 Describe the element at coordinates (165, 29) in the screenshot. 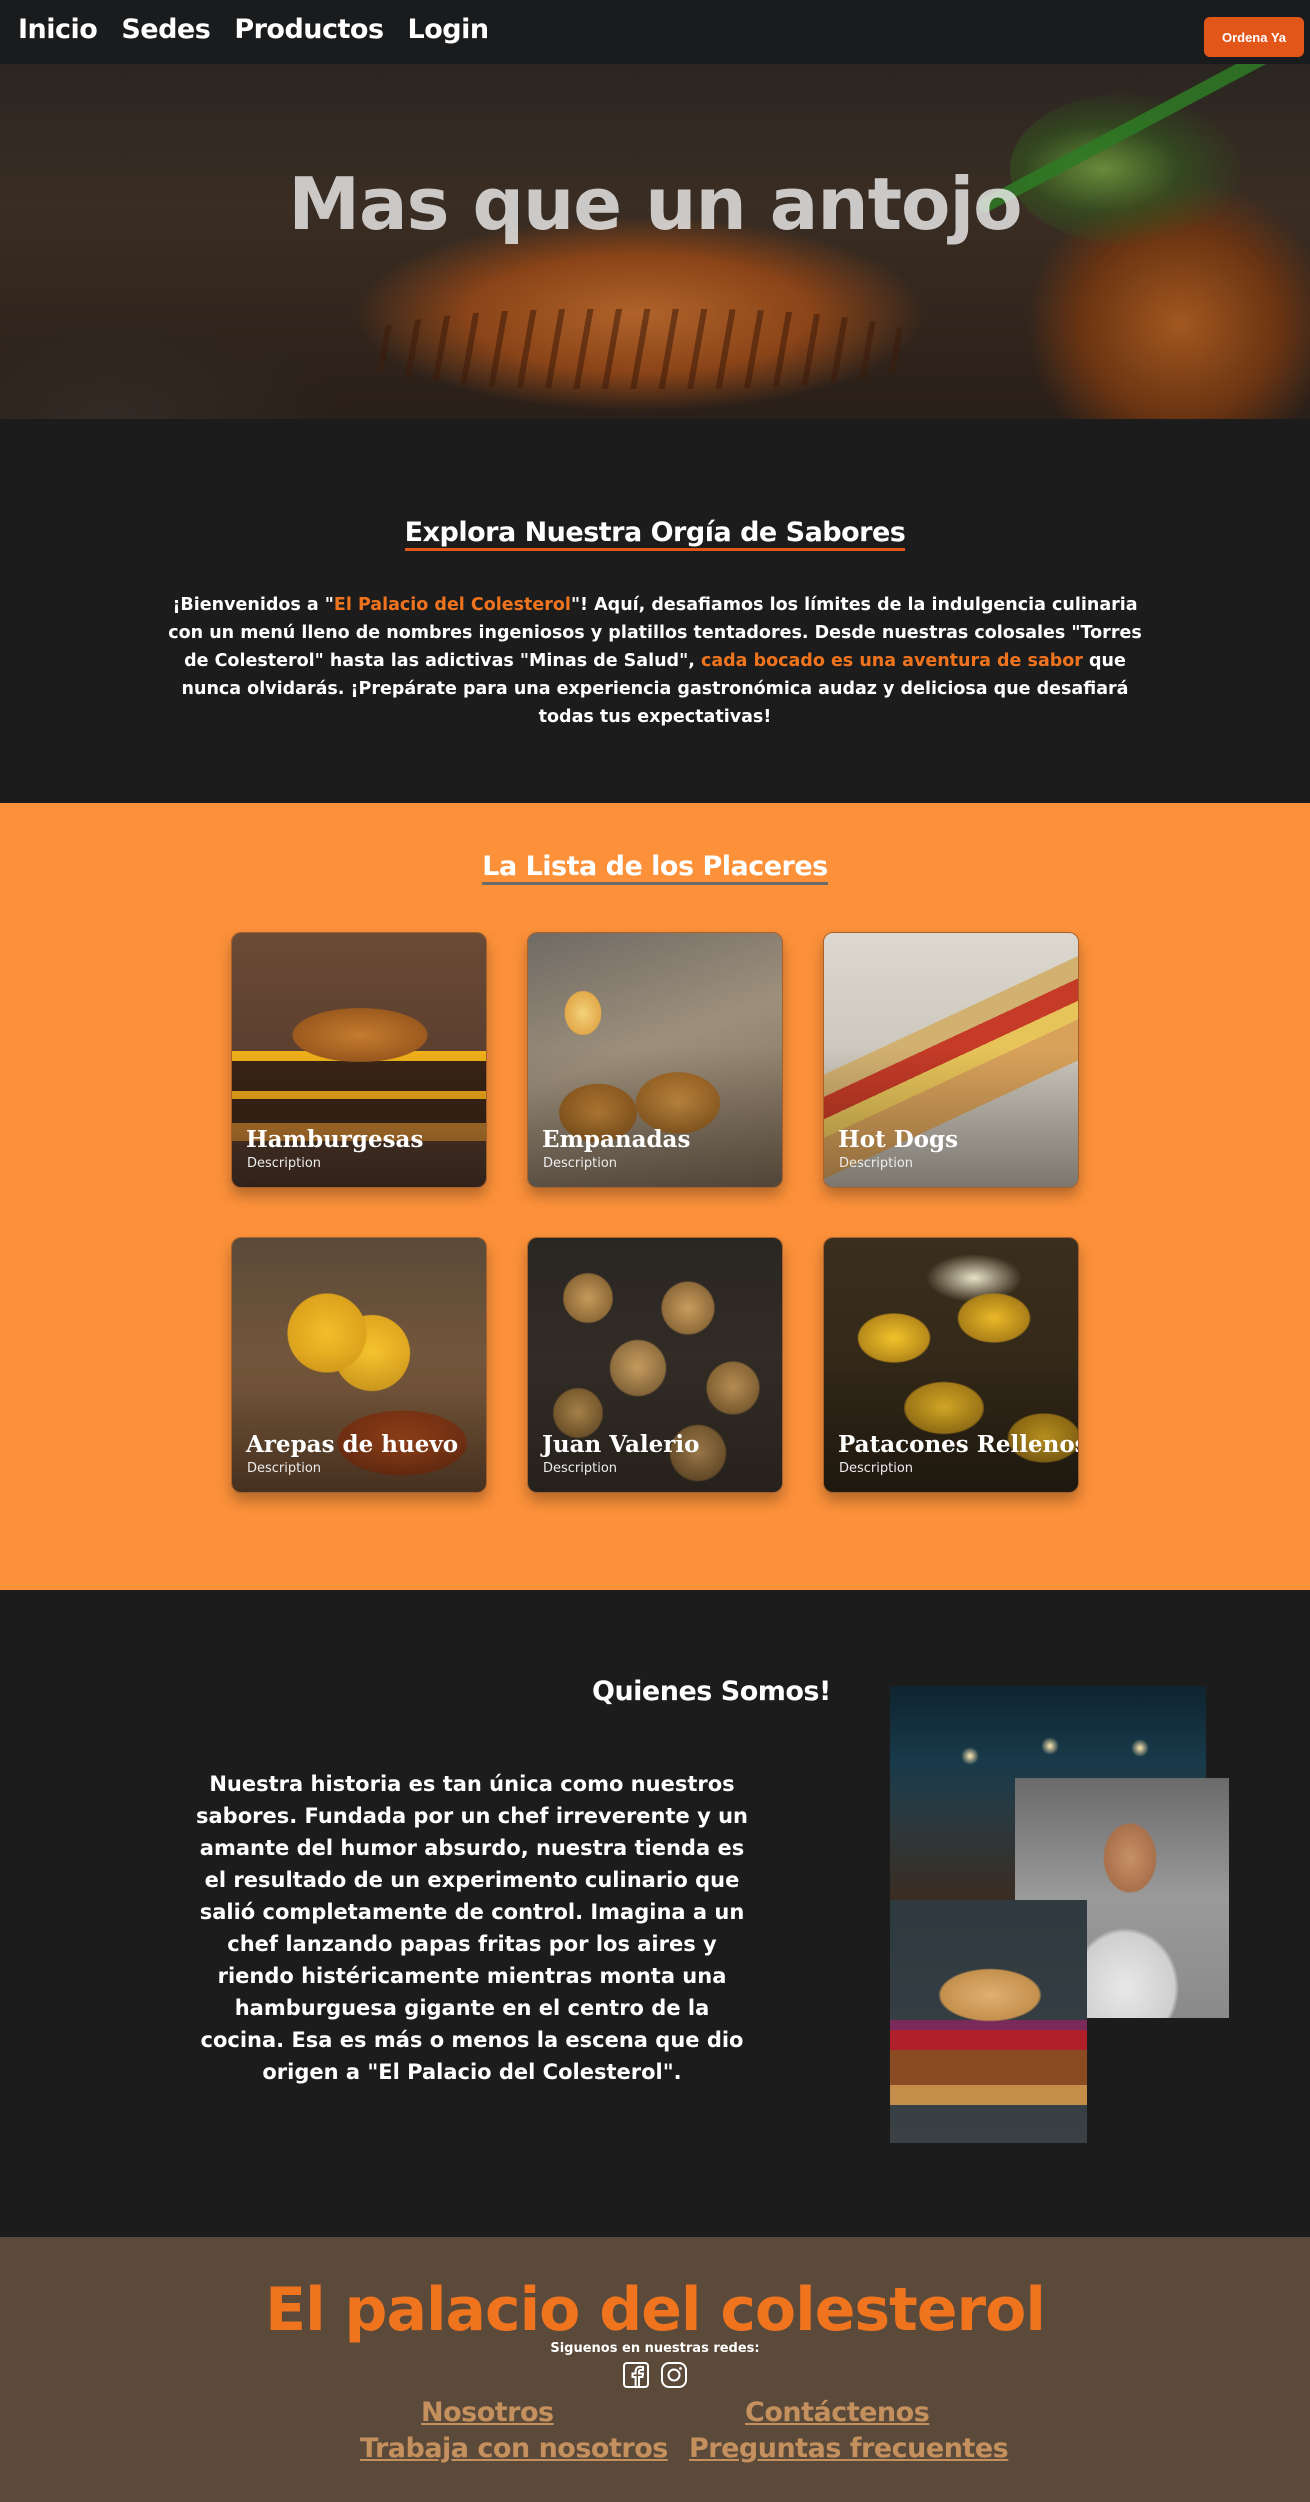

I see `nav-link-sedes: Sedes` at that location.